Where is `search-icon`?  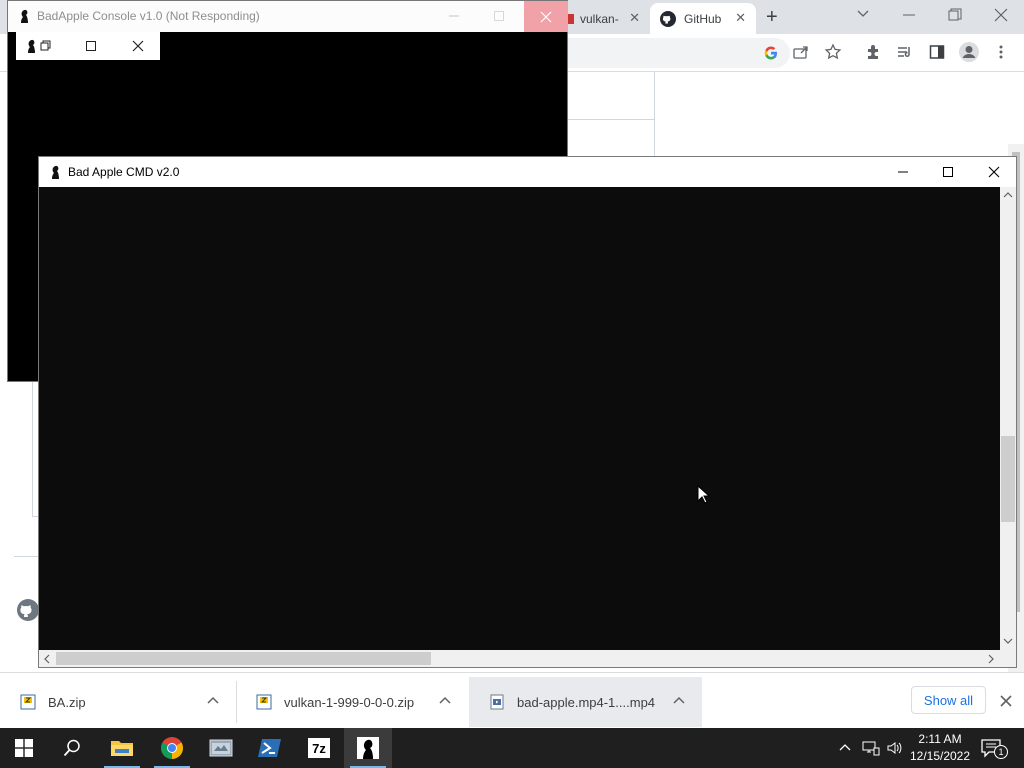 search-icon is located at coordinates (71, 748).